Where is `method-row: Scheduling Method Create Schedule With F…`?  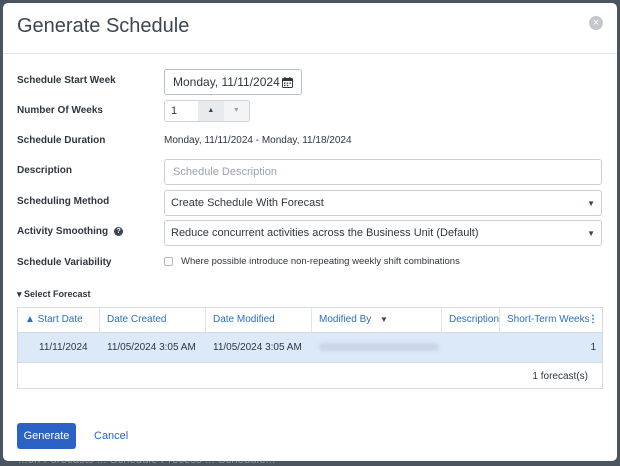
method-row: Scheduling Method Create Schedule With F… is located at coordinates (310, 203).